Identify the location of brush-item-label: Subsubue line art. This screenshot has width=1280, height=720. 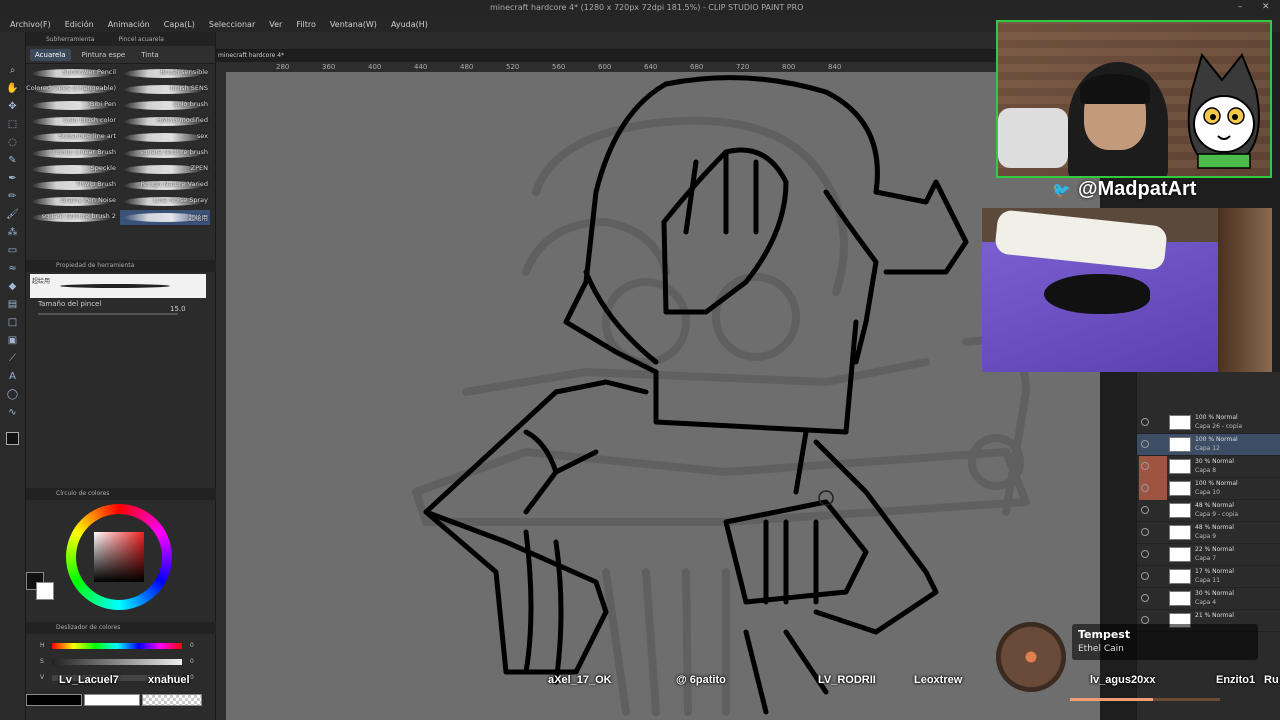
(87, 136).